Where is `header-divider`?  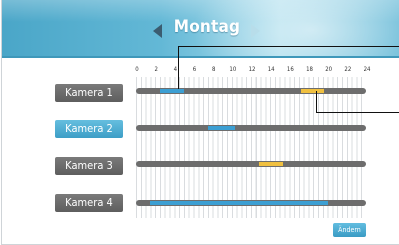 header-divider is located at coordinates (200, 57).